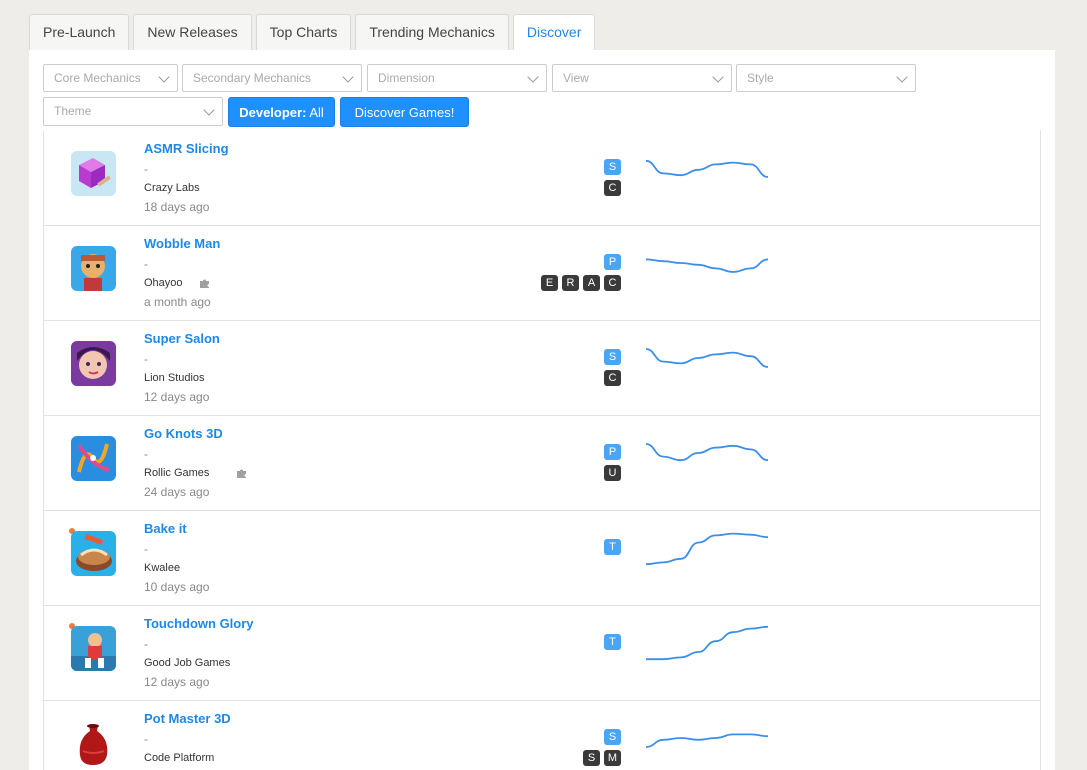  What do you see at coordinates (760, 78) in the screenshot?
I see `style-placeholder: Style` at bounding box center [760, 78].